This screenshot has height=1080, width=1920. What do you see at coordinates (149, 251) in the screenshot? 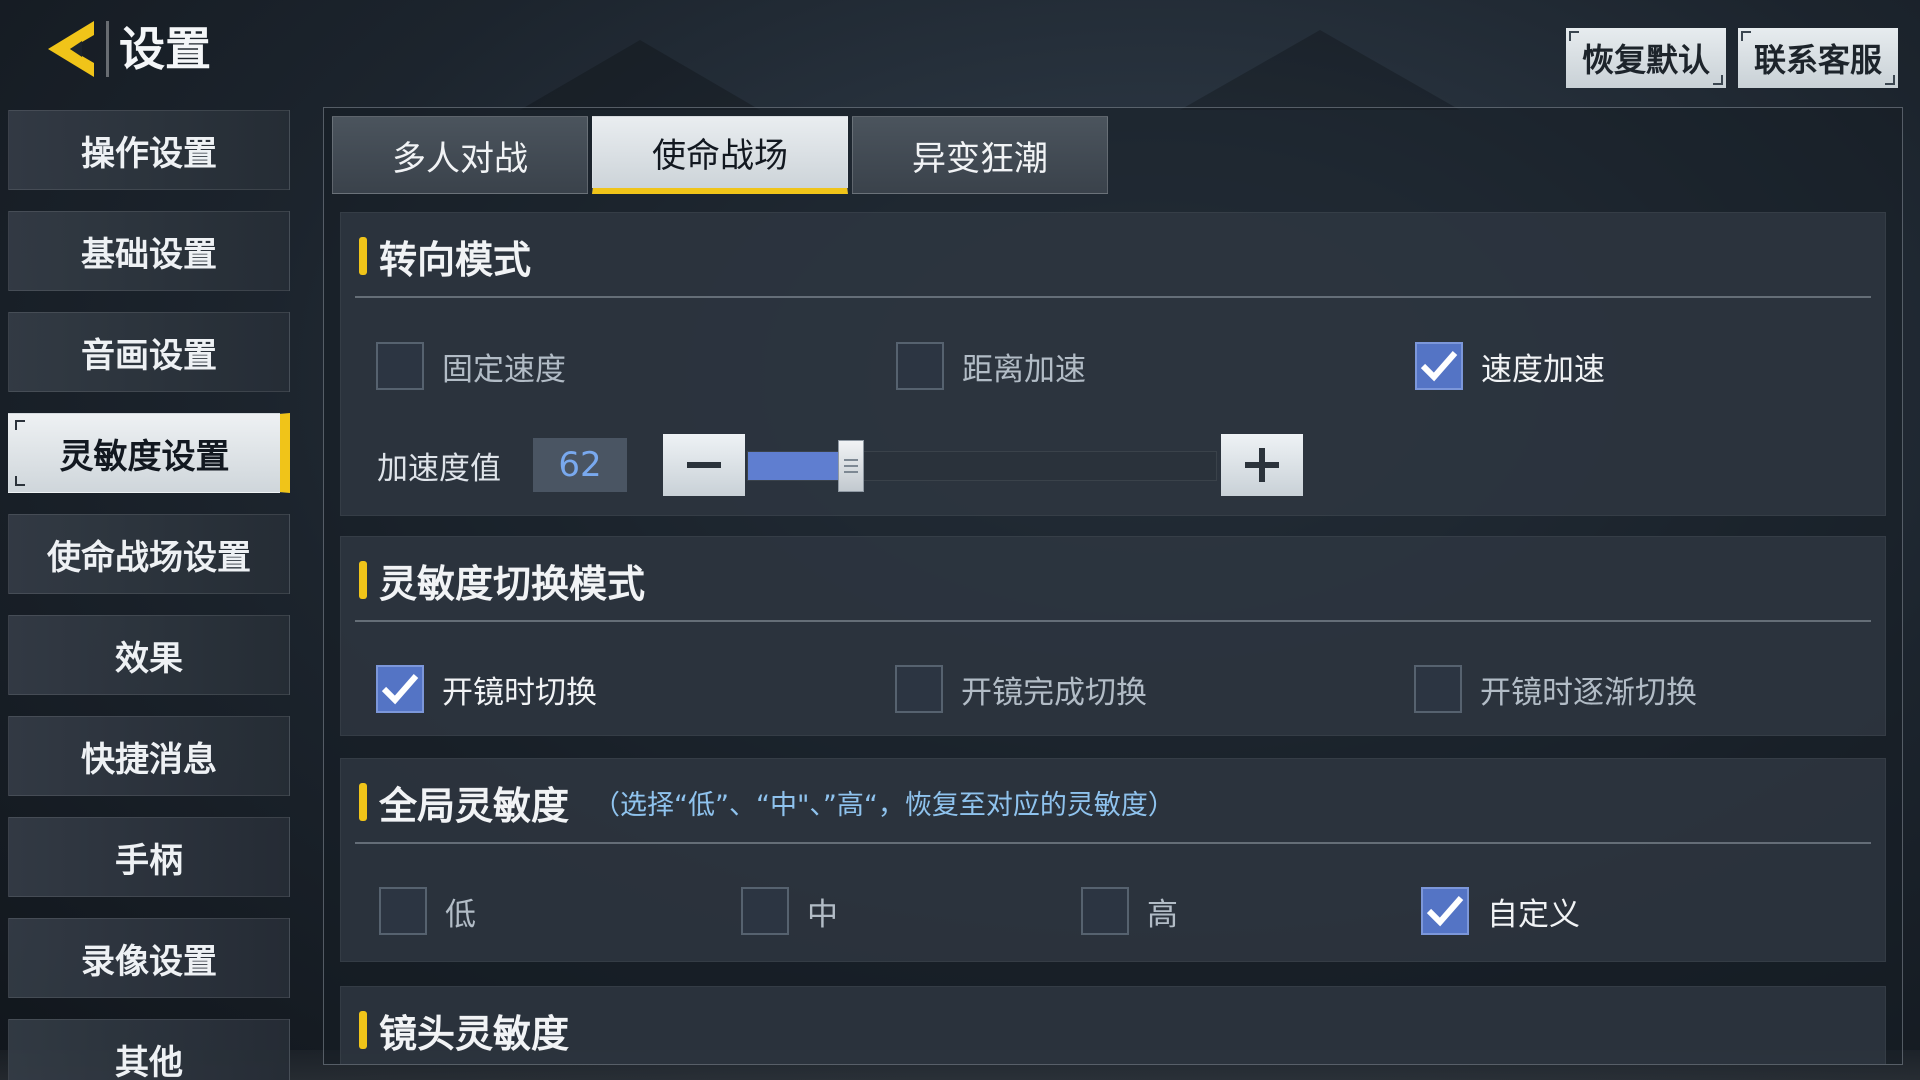
I see `sidebar-item-basic: 基础设置` at bounding box center [149, 251].